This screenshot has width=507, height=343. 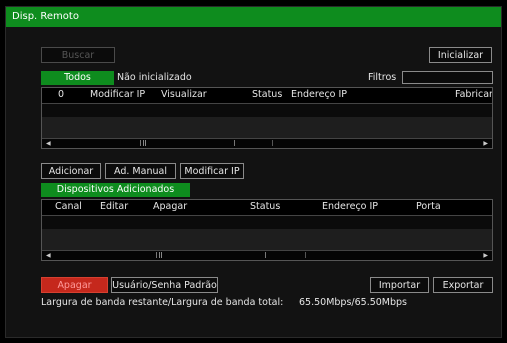 I want to click on tab-added-devices: Dispositivos Adicionados, so click(x=115, y=190).